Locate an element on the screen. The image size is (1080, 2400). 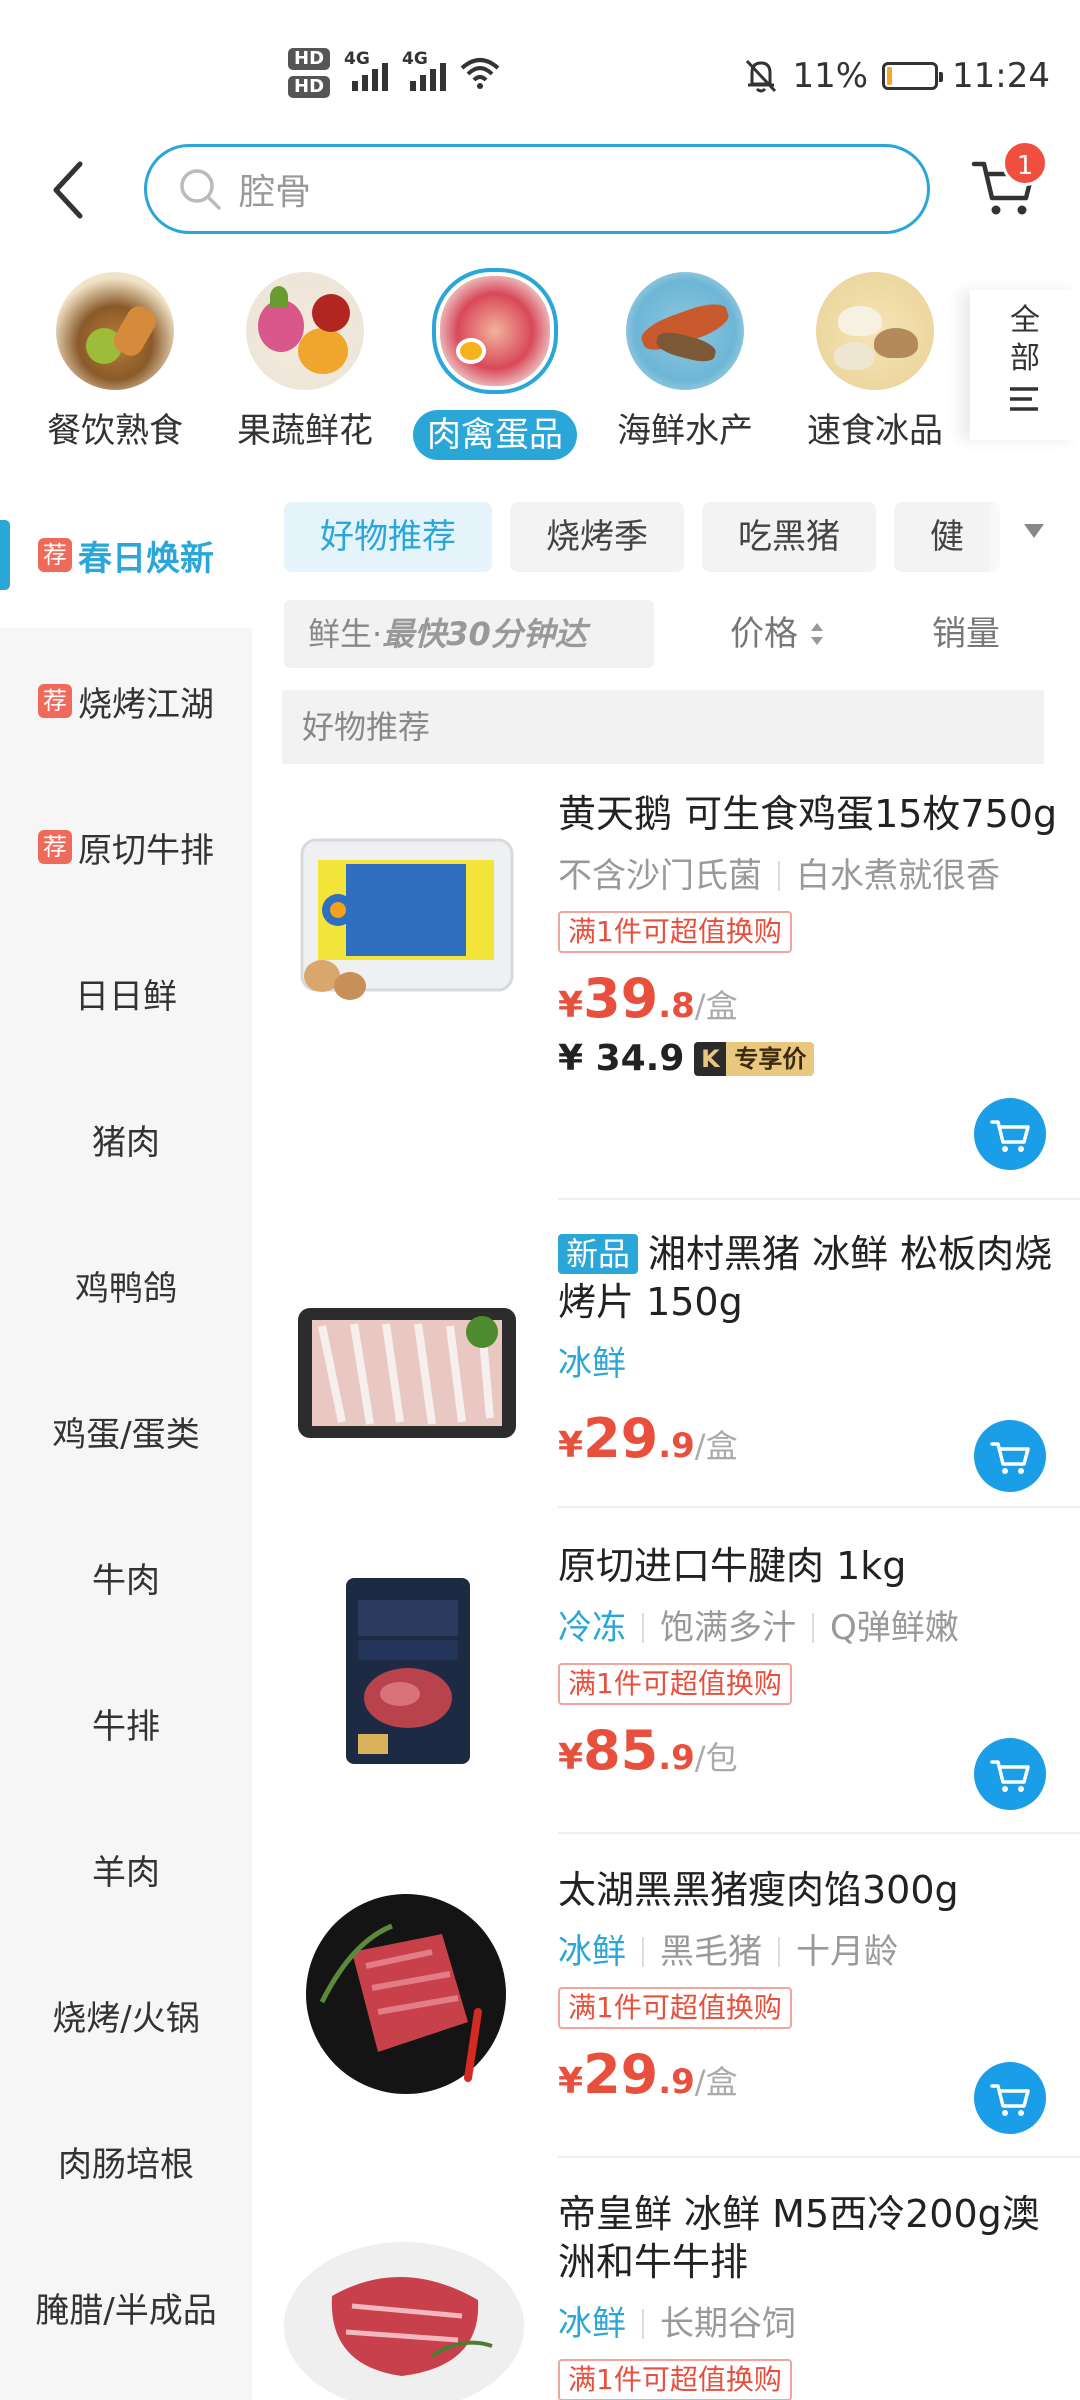
sidebar-item-label: 日日鲜 is located at coordinates (126, 996).